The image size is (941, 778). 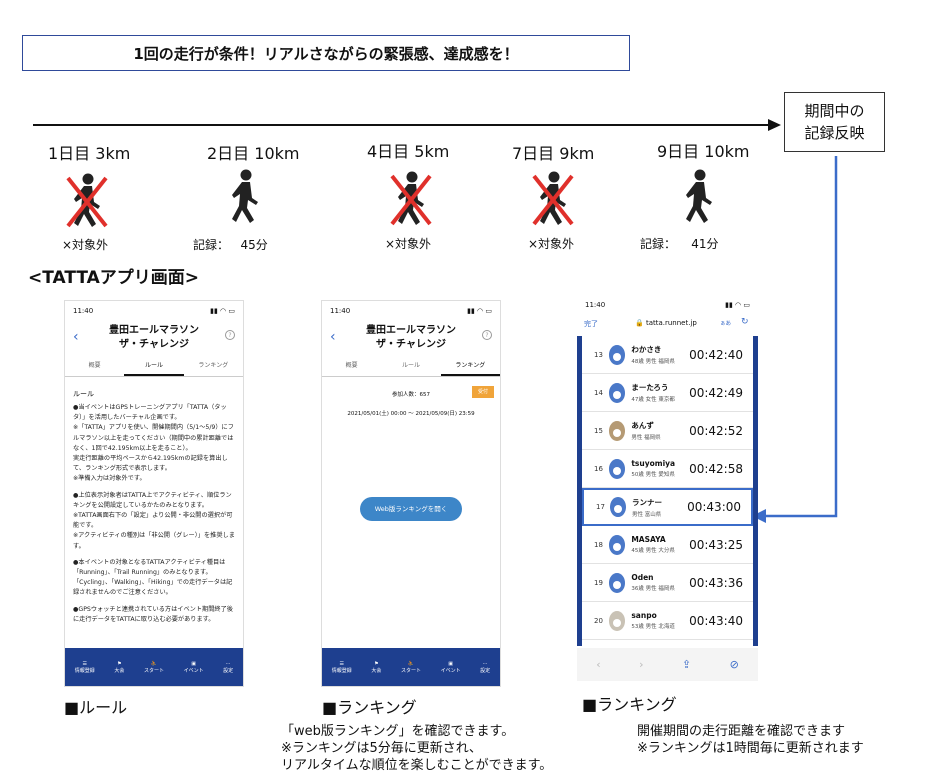 What do you see at coordinates (667, 583) in the screenshot?
I see `ranking-row: 19 Oden 36歳 男性 福岡県 00:43:36` at bounding box center [667, 583].